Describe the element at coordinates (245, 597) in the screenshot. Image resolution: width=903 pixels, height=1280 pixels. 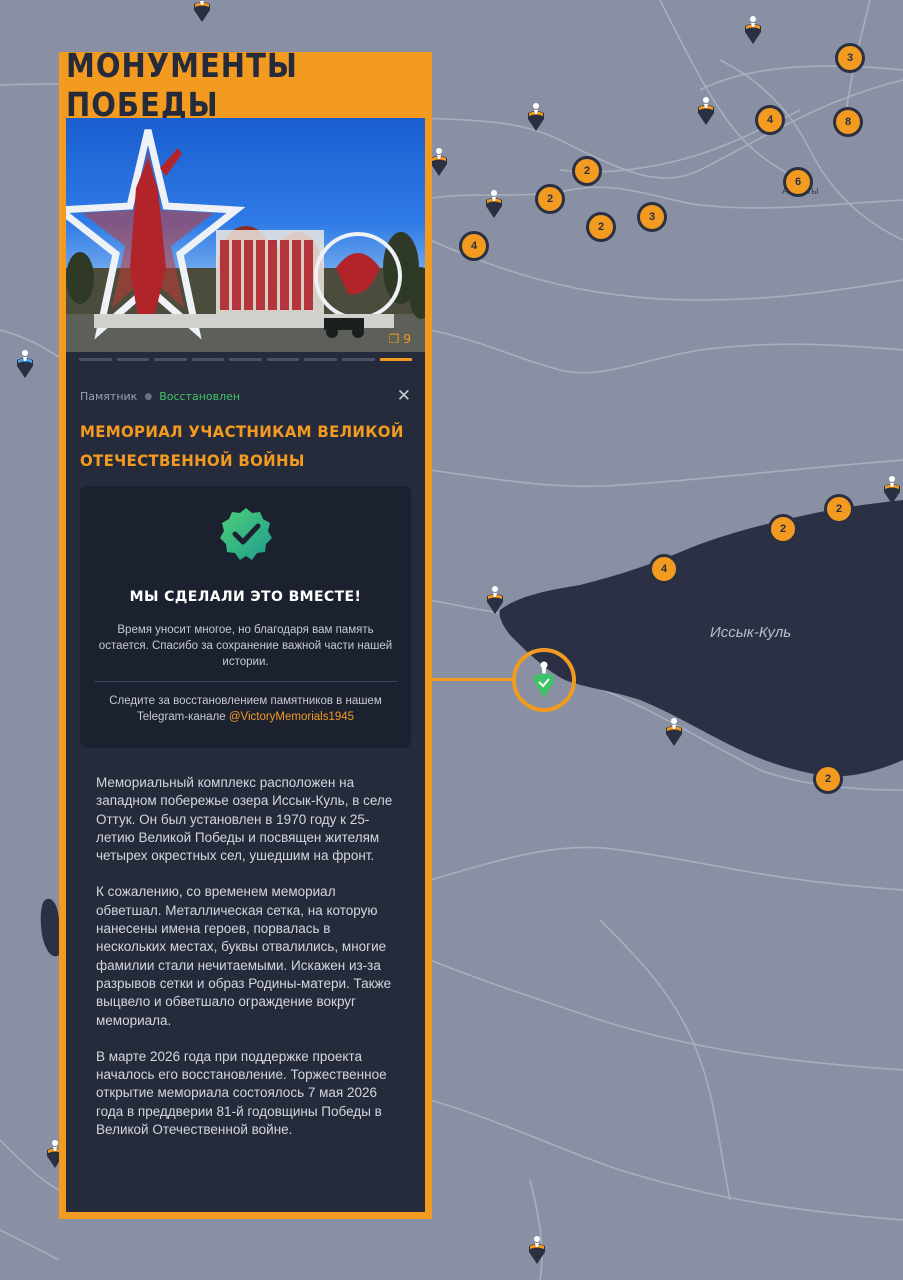
I see `card-title: МЫ СДЕЛАЛИ ЭТО ВМЕСТЕ!` at that location.